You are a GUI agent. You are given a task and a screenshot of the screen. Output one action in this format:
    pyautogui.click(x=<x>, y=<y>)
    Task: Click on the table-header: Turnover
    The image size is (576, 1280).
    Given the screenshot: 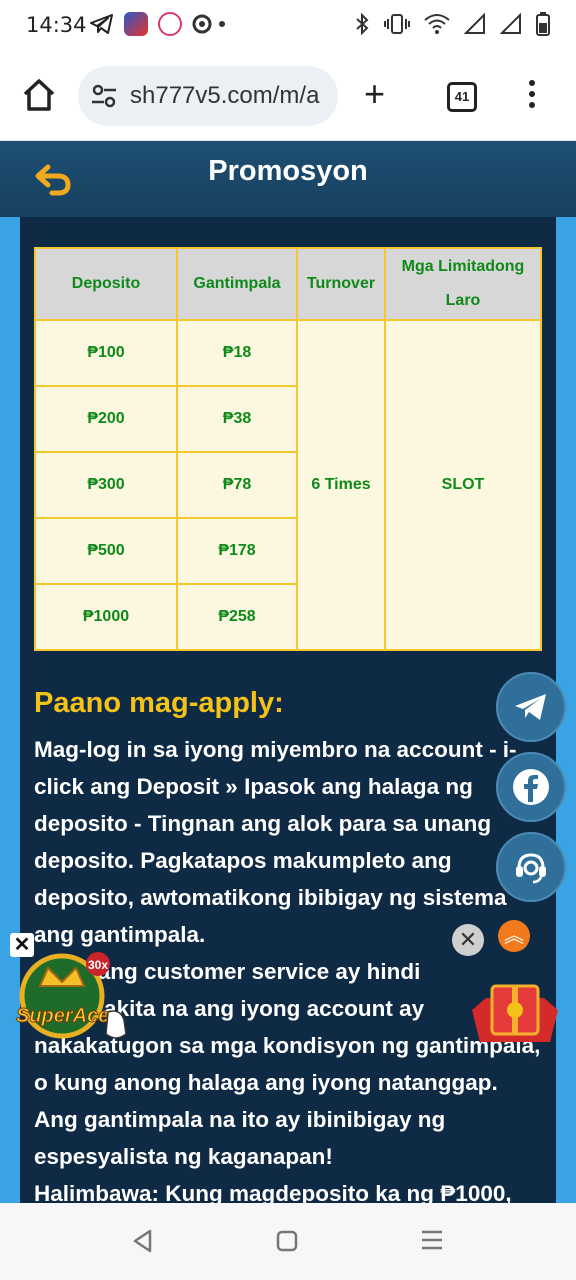 What is the action you would take?
    pyautogui.click(x=341, y=284)
    